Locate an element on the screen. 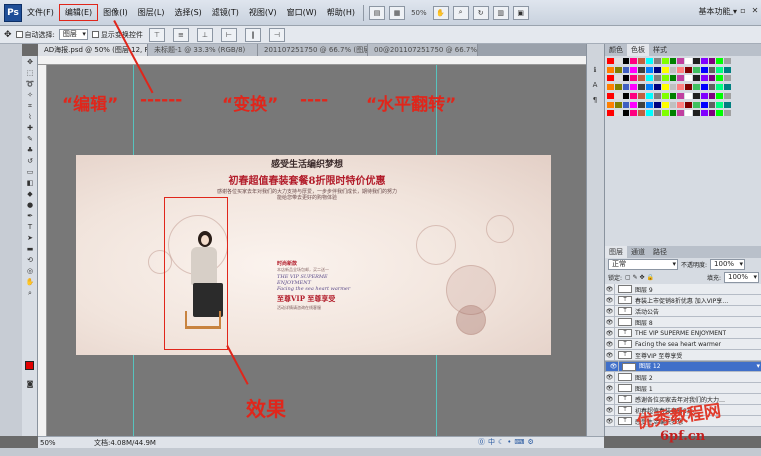 This screenshot has height=456, width=761. tab-channels: 通道 is located at coordinates (638, 252).